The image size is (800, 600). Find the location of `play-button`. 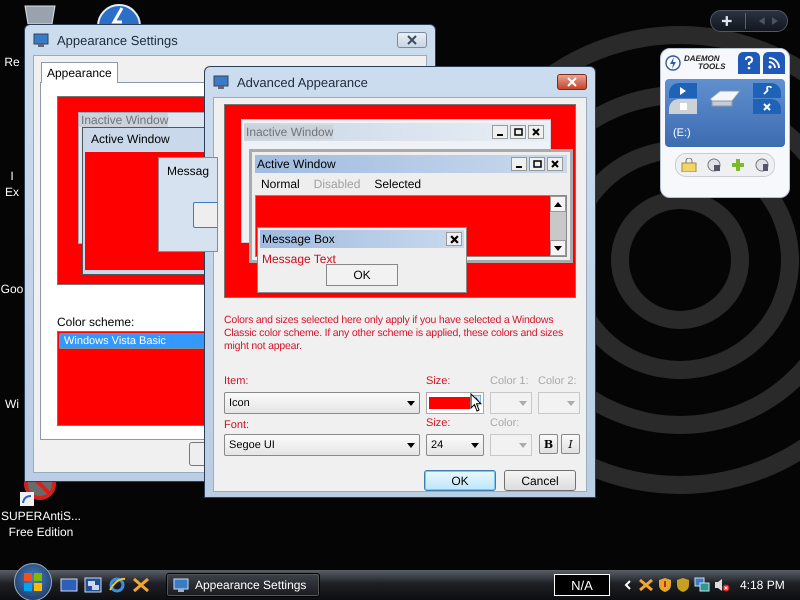

play-button is located at coordinates (683, 90).